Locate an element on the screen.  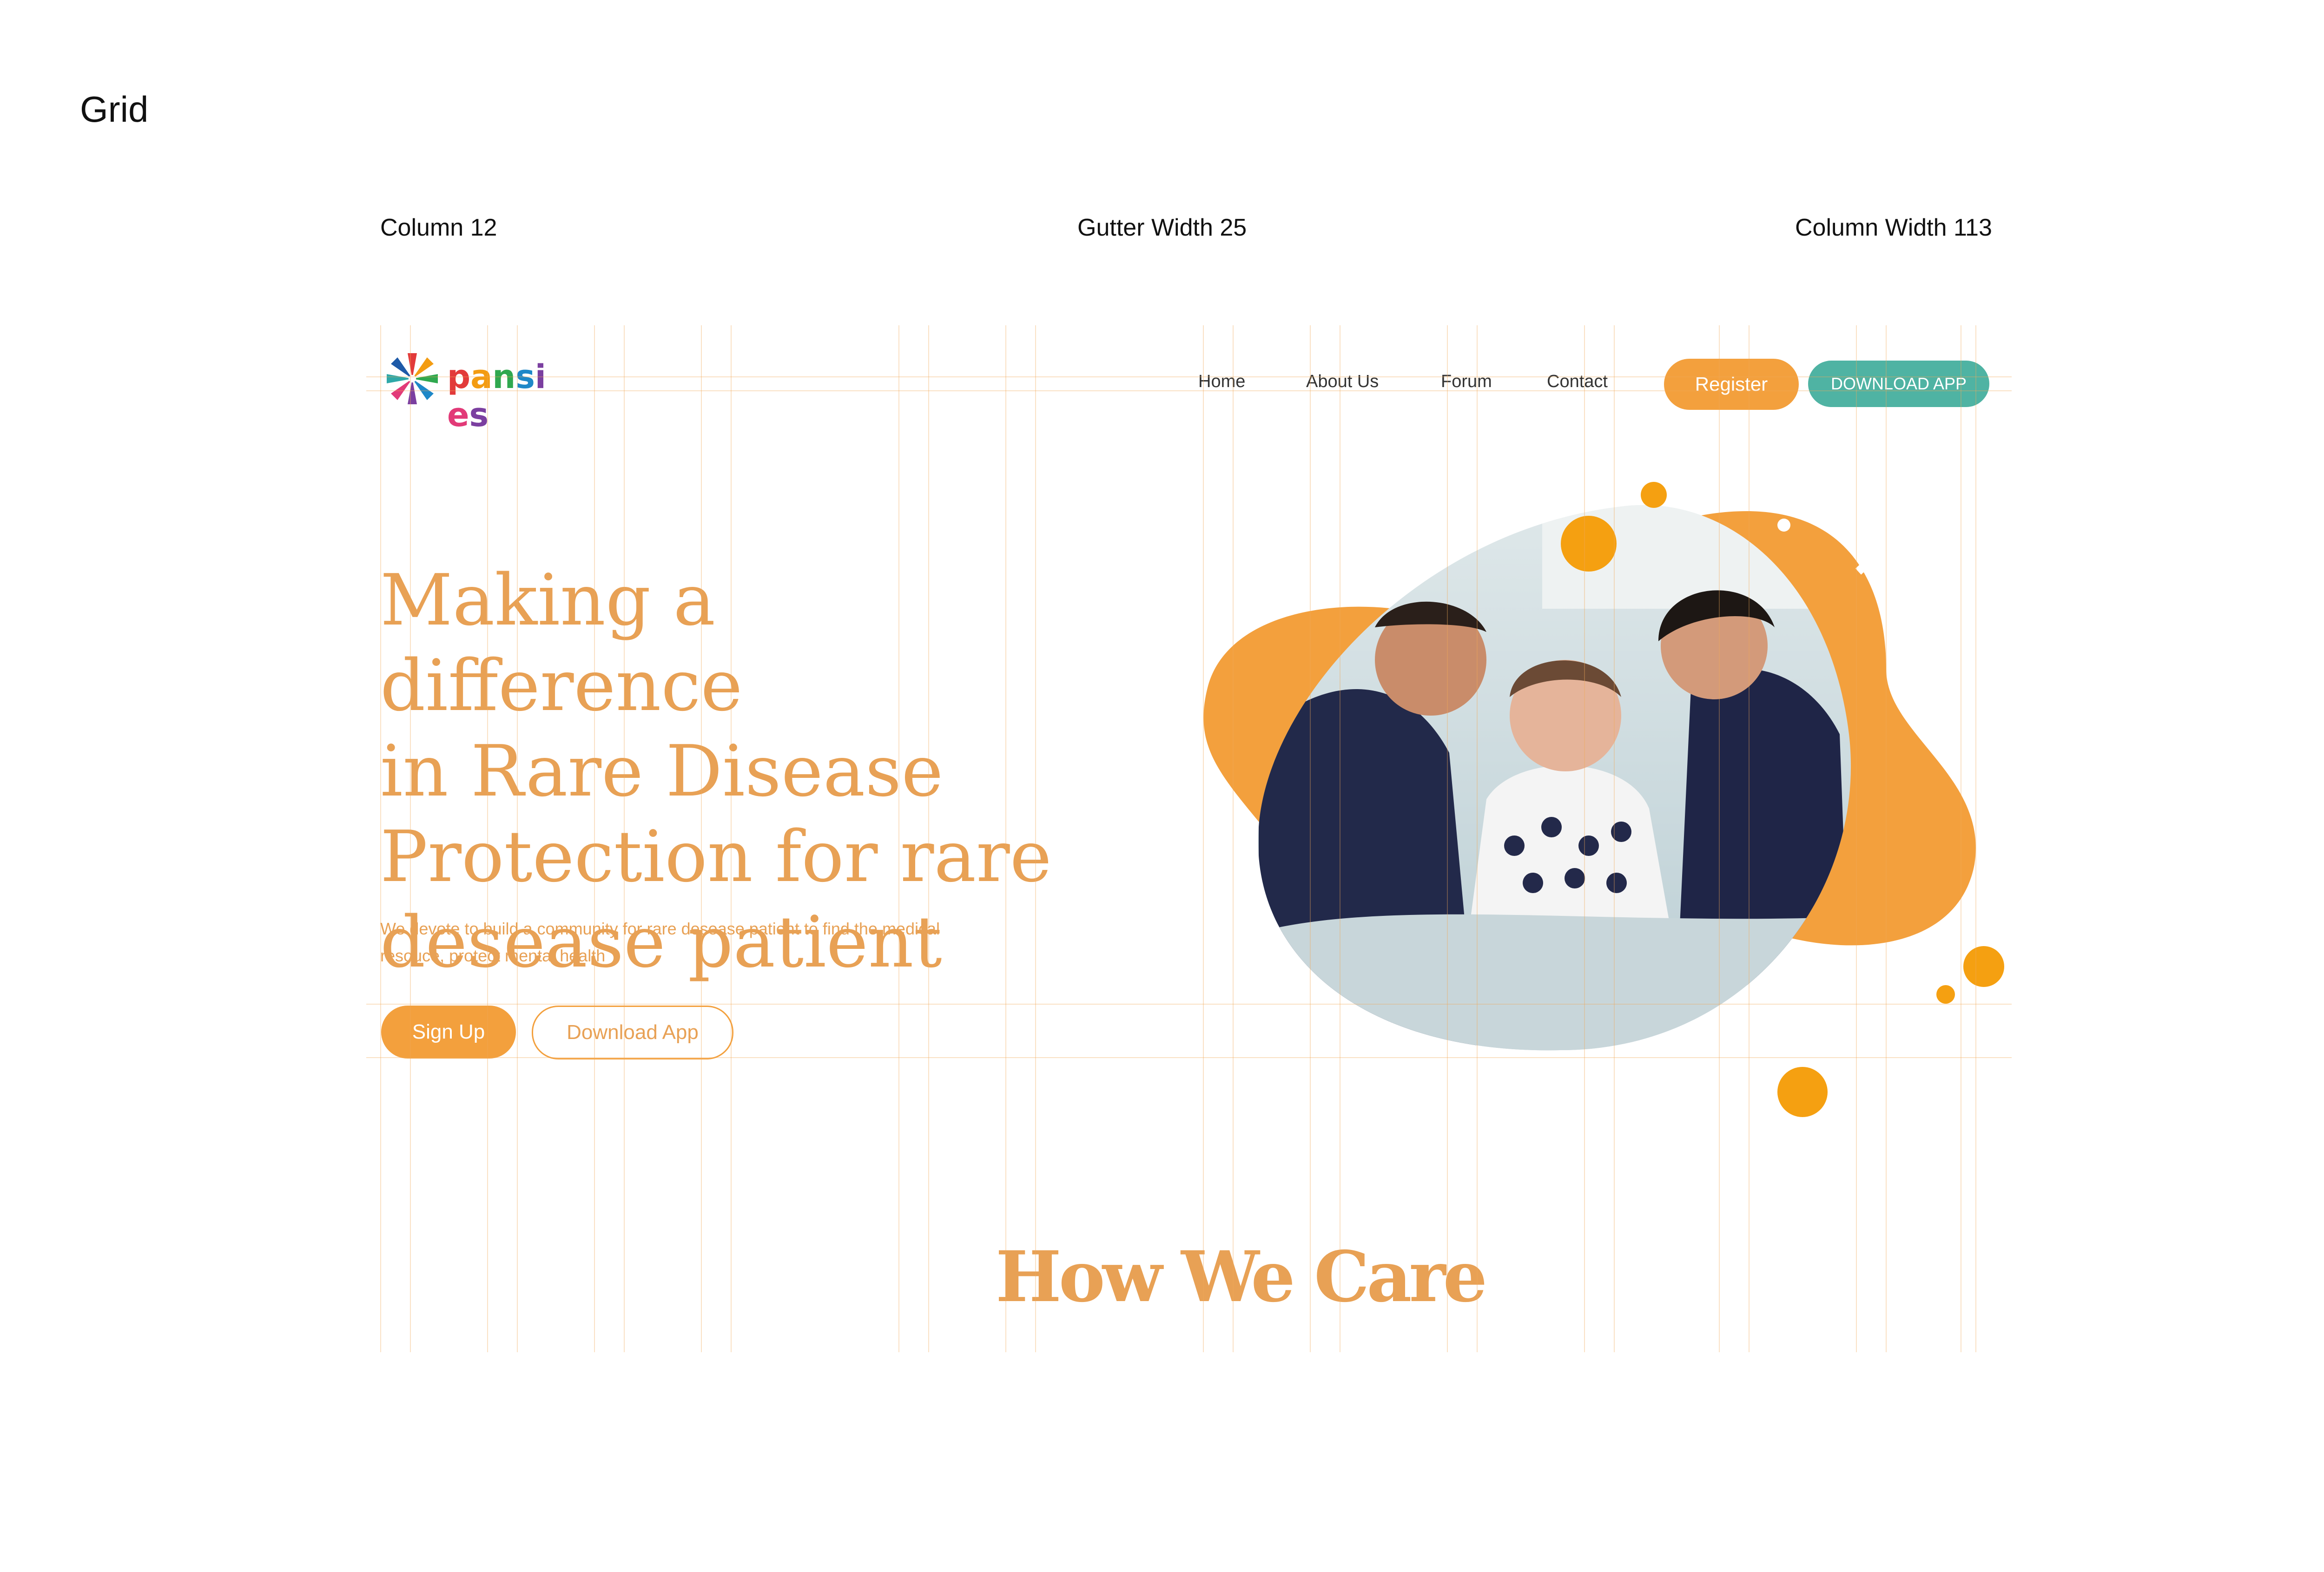
brand-letter: i is located at coordinates (540, 377).